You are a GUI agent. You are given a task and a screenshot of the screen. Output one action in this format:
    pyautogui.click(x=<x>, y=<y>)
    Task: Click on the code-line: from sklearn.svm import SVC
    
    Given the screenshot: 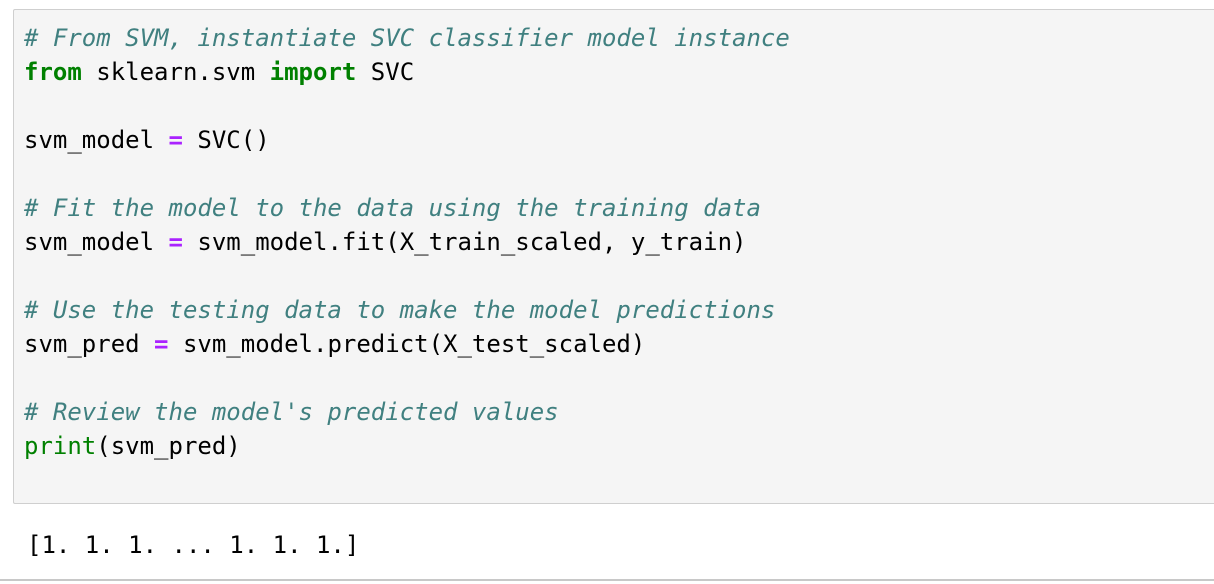 What is the action you would take?
    pyautogui.click(x=407, y=72)
    